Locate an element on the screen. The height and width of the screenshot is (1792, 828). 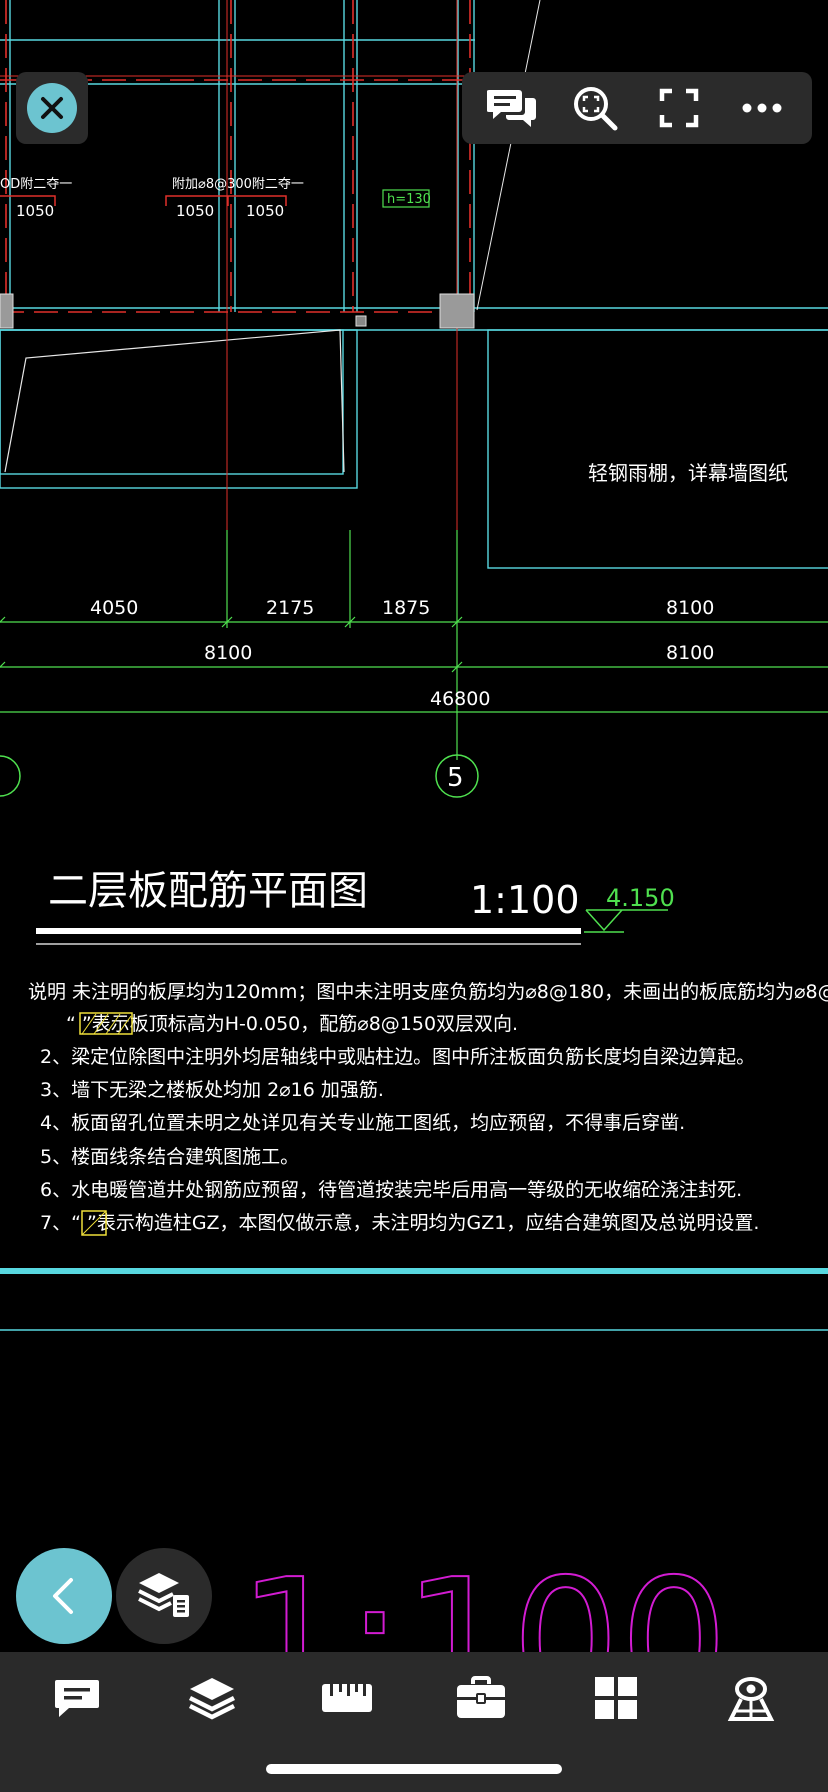
columns is located at coordinates (237, 311).